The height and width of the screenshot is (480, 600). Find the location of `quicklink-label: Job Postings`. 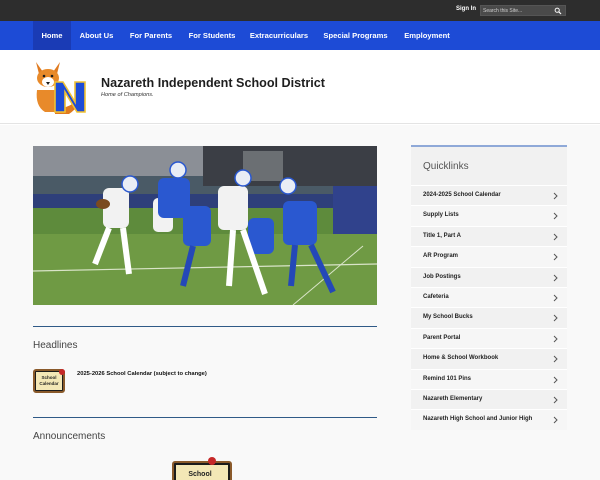

quicklink-label: Job Postings is located at coordinates (442, 276).